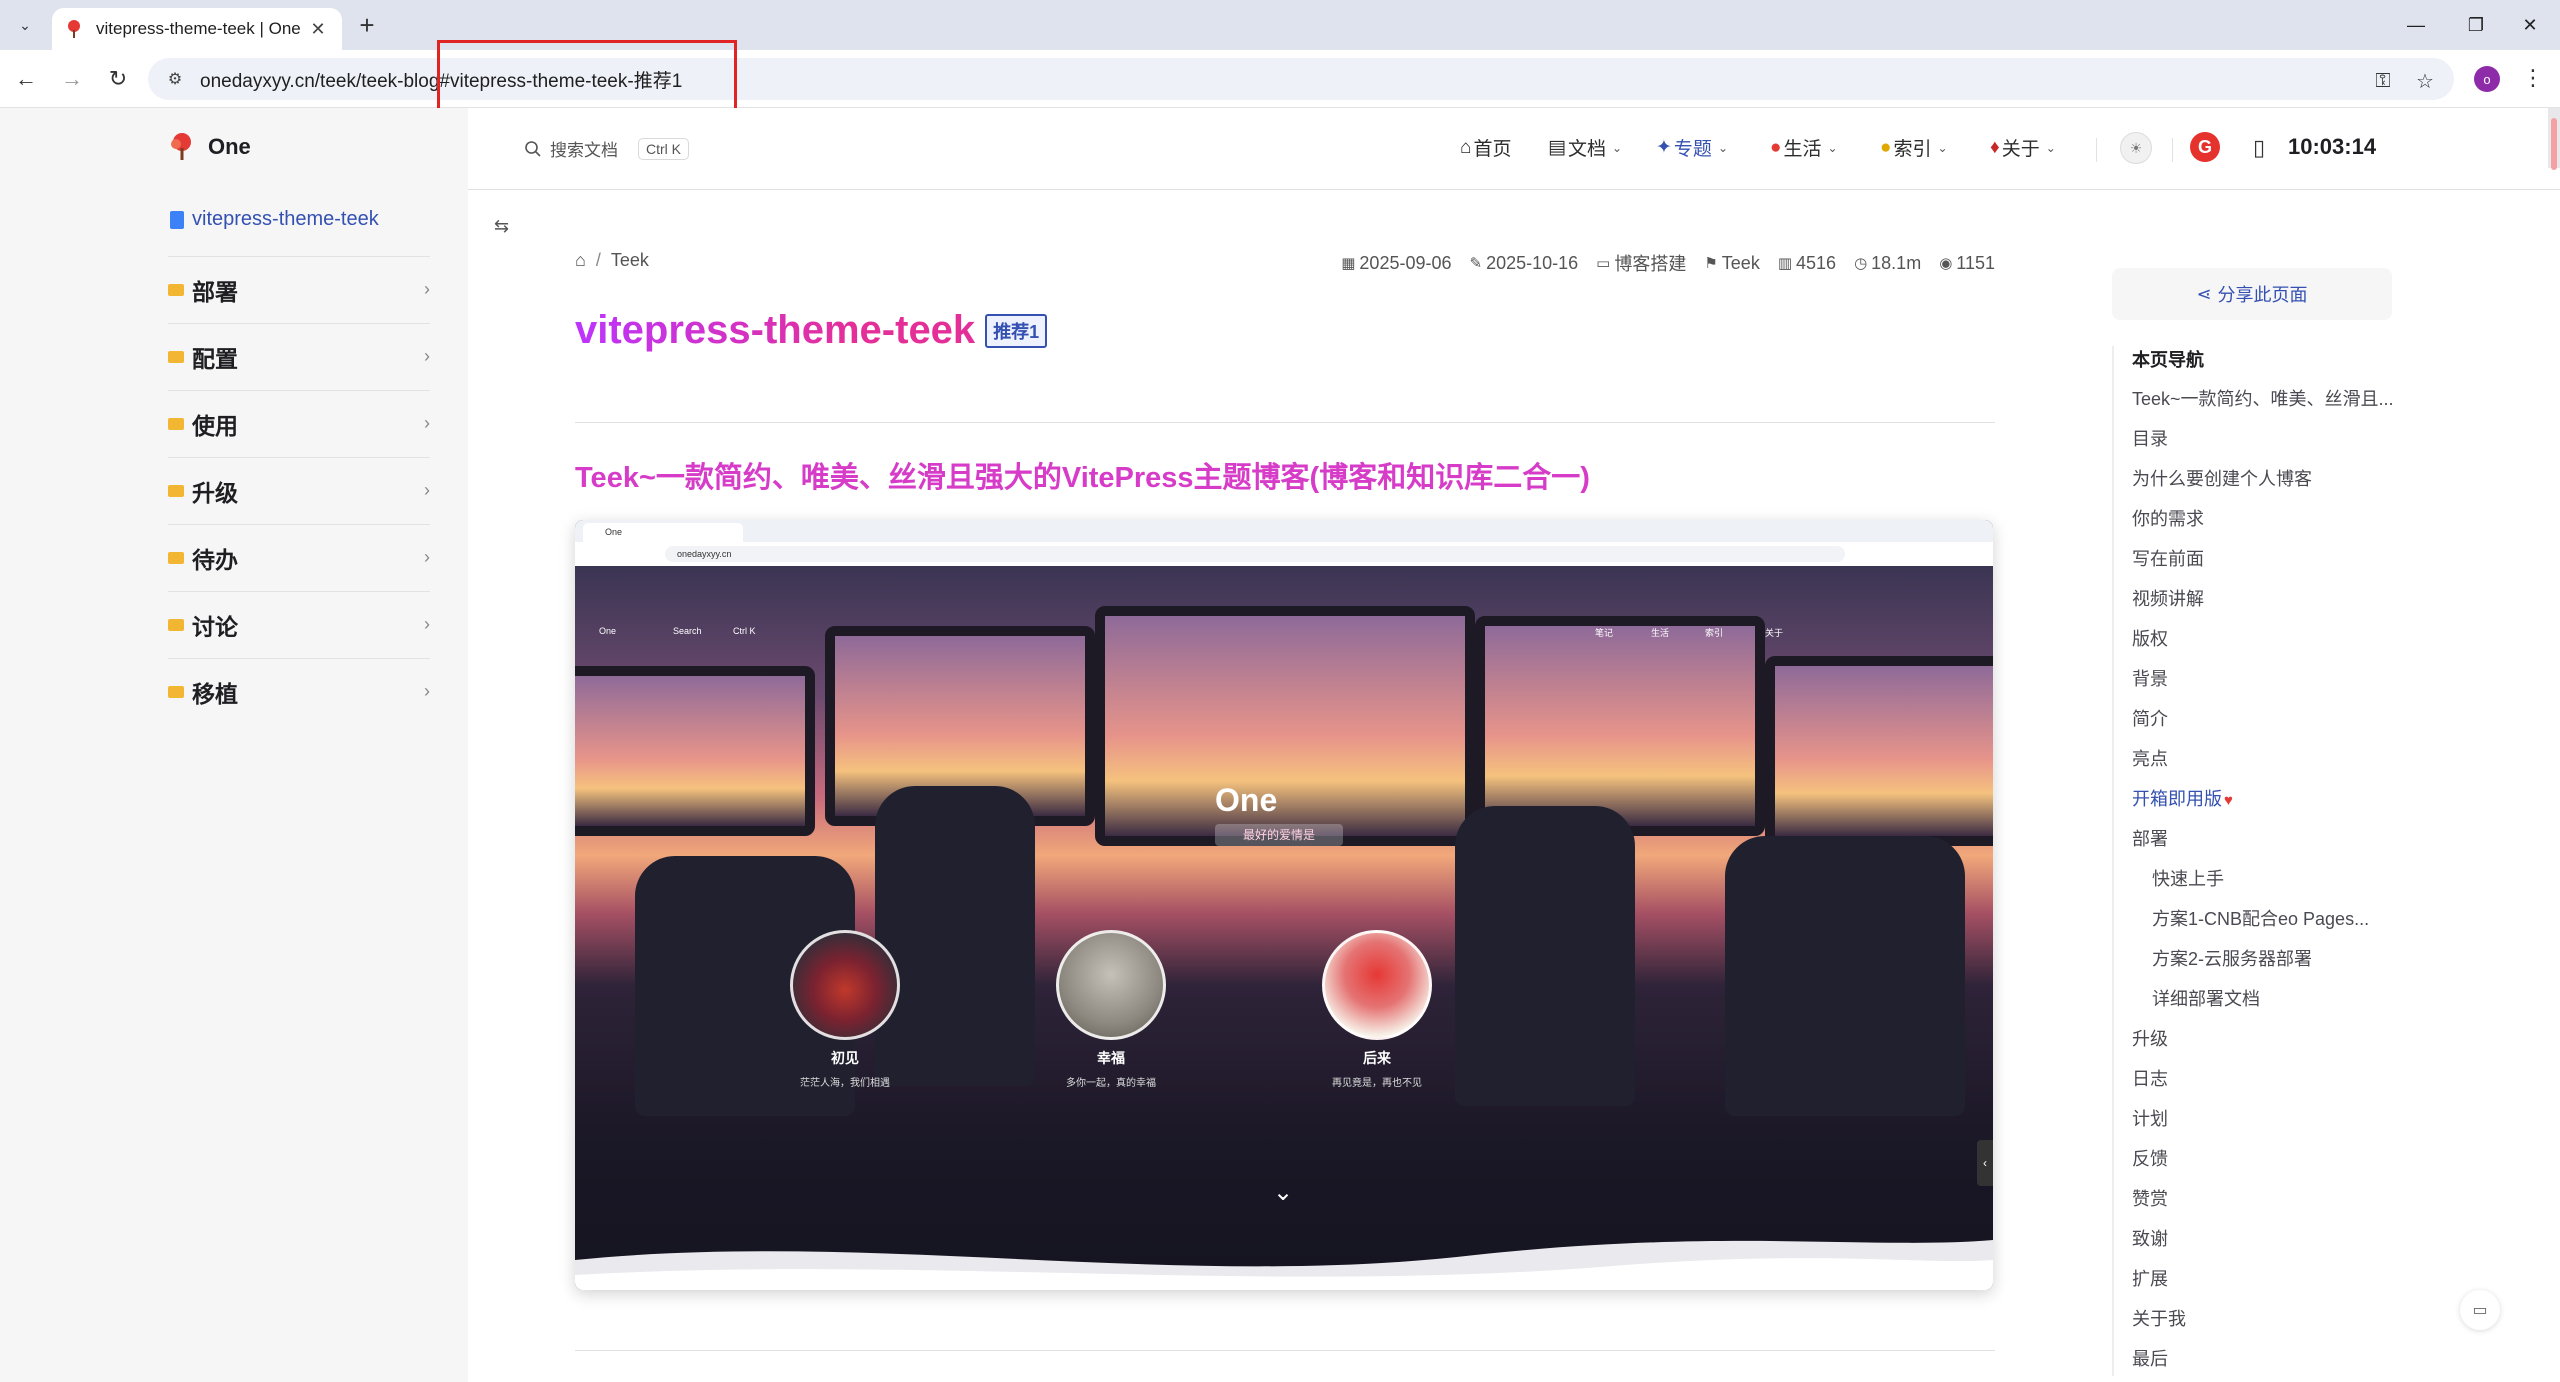  I want to click on image-tab-title: One, so click(614, 532).